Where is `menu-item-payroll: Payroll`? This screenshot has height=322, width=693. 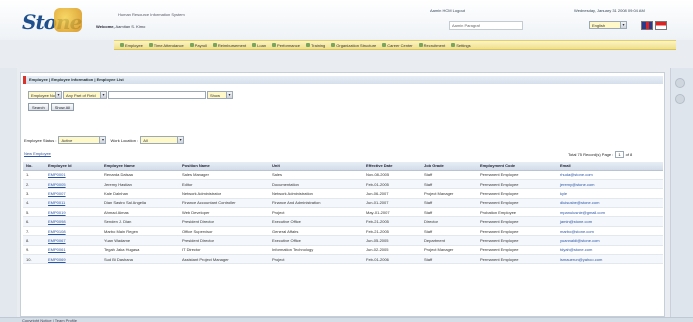 menu-item-payroll: Payroll is located at coordinates (198, 45).